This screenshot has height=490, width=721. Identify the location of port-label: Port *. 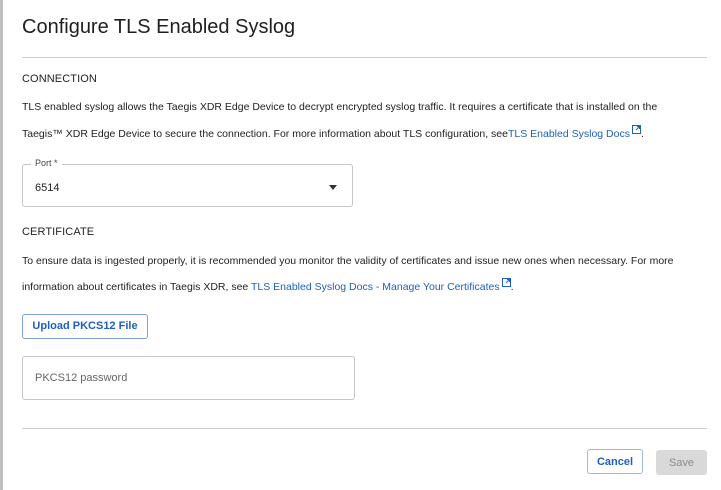
(46, 163).